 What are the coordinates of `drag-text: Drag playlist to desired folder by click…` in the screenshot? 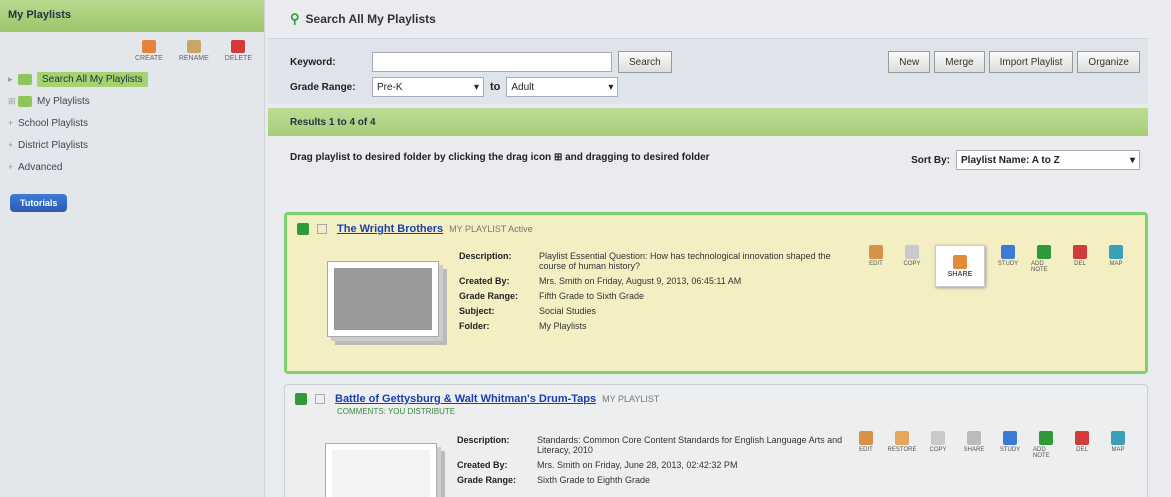 It's located at (500, 157).